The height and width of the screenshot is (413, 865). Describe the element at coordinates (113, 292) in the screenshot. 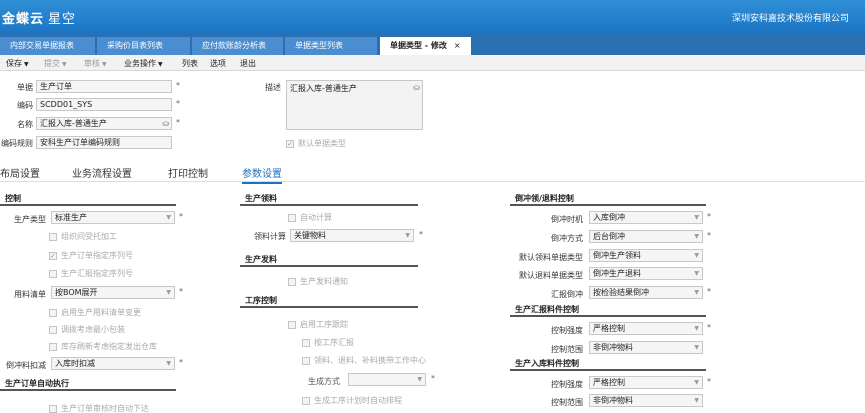

I see `bom-select: 按BOM展开 ▼` at that location.